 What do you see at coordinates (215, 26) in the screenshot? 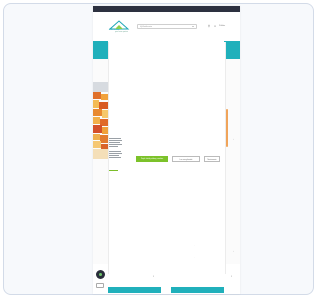
I see `user-icon: ☺` at bounding box center [215, 26].